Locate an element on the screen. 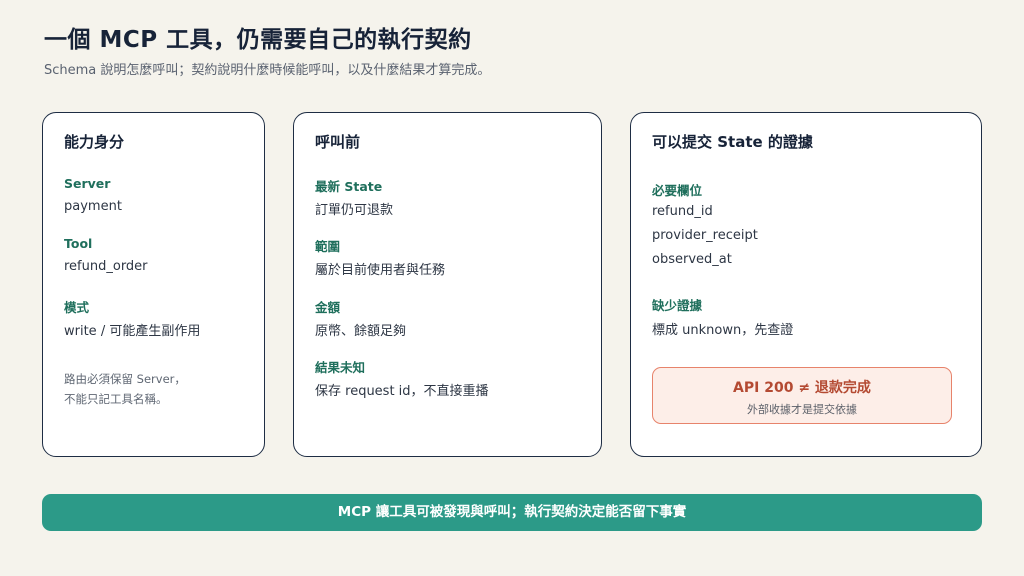 This screenshot has height=576, width=1024. card-title: 呼叫前 is located at coordinates (338, 142).